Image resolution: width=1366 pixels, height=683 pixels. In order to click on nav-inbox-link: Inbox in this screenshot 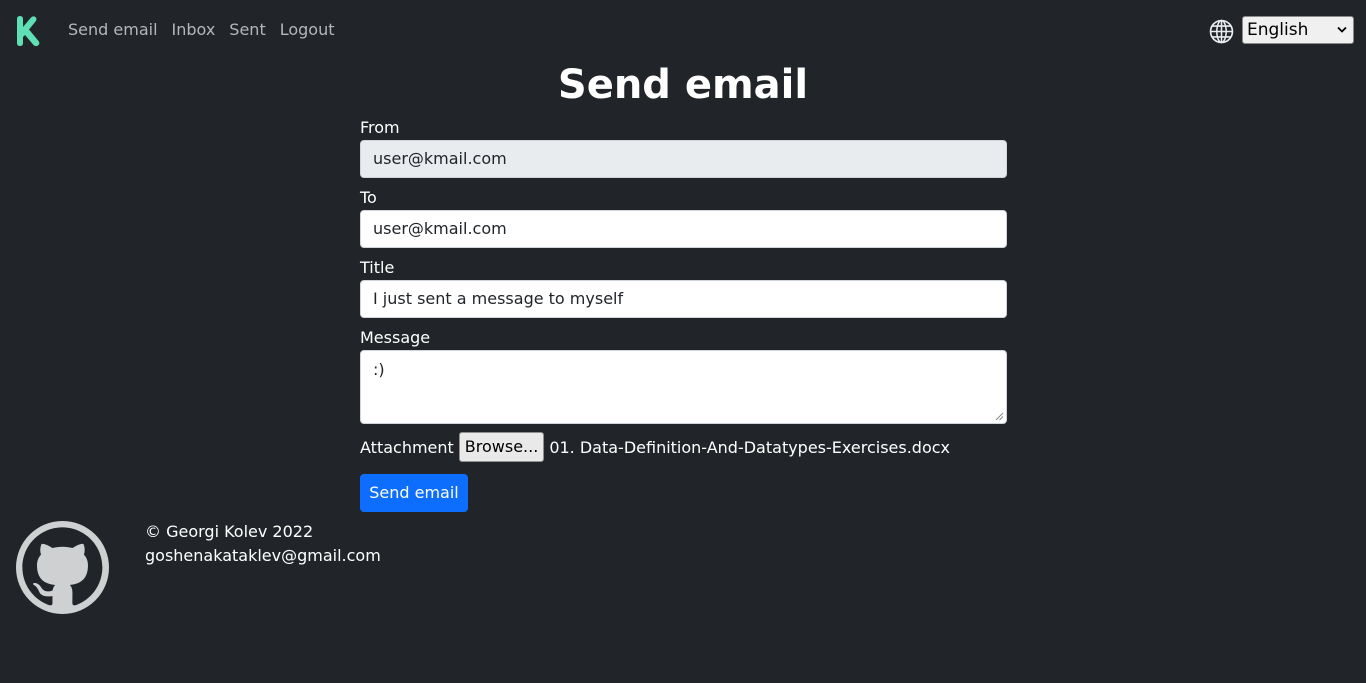, I will do `click(194, 30)`.